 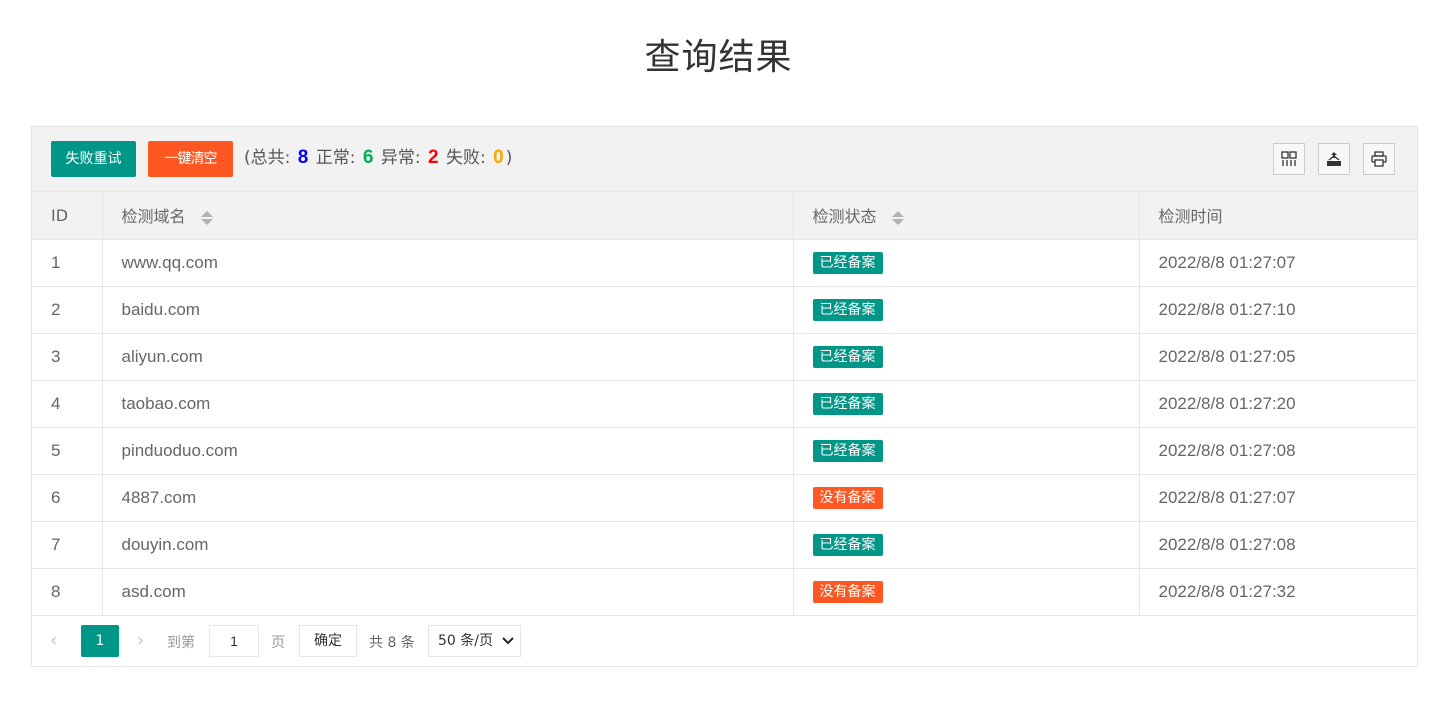 I want to click on cell-domain: 4887.com, so click(x=448, y=498).